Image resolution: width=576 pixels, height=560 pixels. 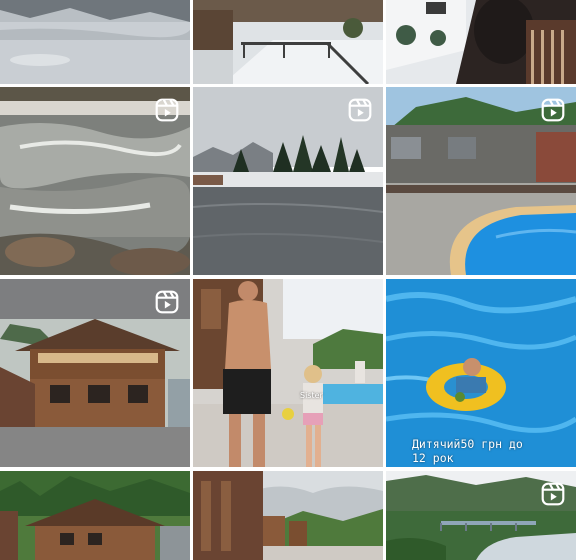 I want to click on caption-line-age: 12 рок, so click(x=433, y=458).